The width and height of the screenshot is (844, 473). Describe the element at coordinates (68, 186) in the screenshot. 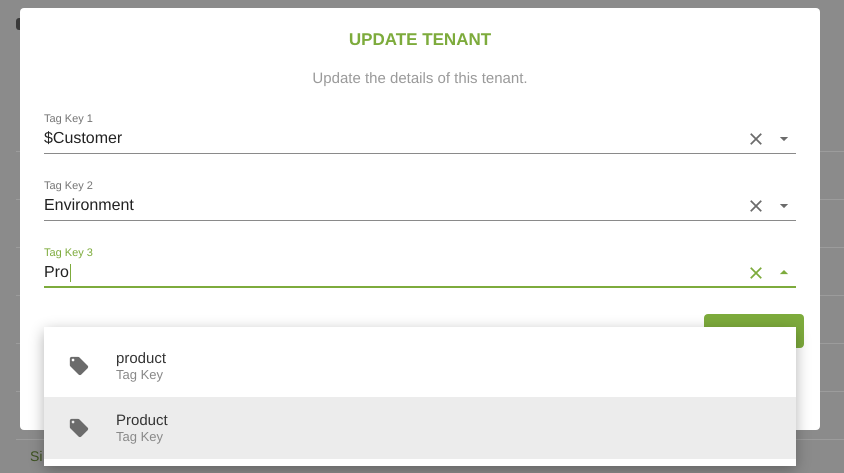

I see `field-label: Tag Key 2` at that location.